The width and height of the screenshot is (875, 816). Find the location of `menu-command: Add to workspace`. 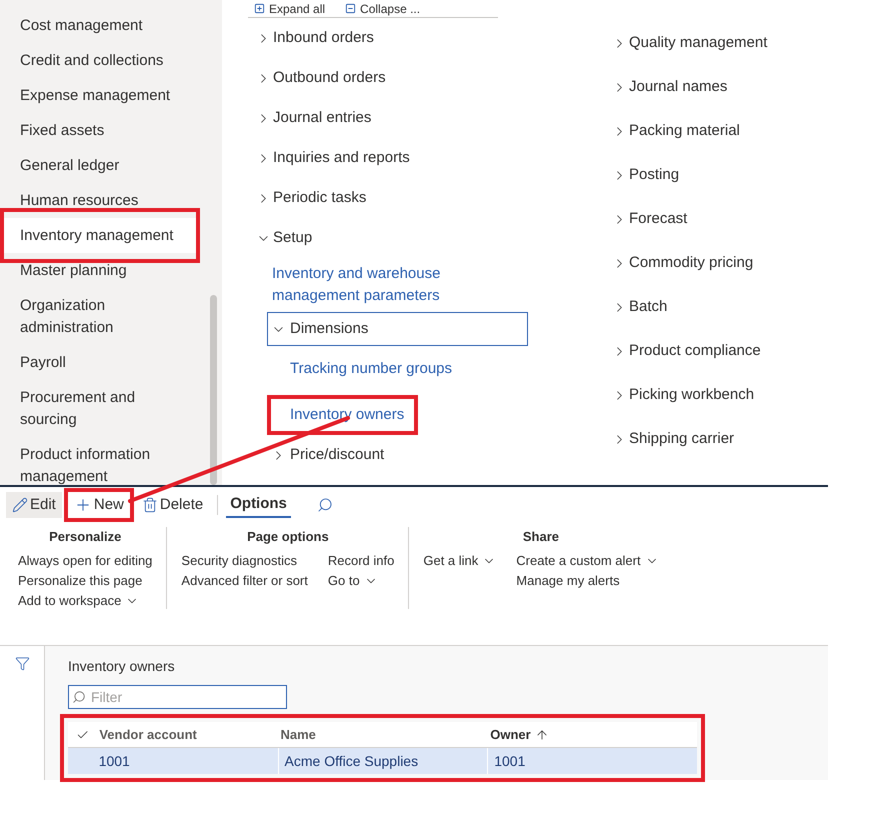

menu-command: Add to workspace is located at coordinates (85, 601).